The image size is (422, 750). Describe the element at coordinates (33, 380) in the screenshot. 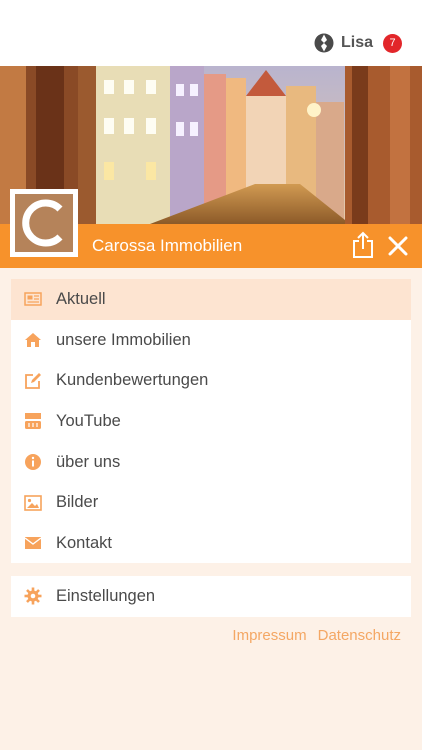

I see `edit-icon` at that location.